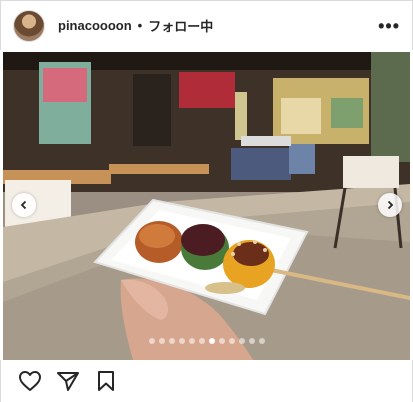  Describe the element at coordinates (180, 25) in the screenshot. I see `follow-status: フォロー中` at that location.